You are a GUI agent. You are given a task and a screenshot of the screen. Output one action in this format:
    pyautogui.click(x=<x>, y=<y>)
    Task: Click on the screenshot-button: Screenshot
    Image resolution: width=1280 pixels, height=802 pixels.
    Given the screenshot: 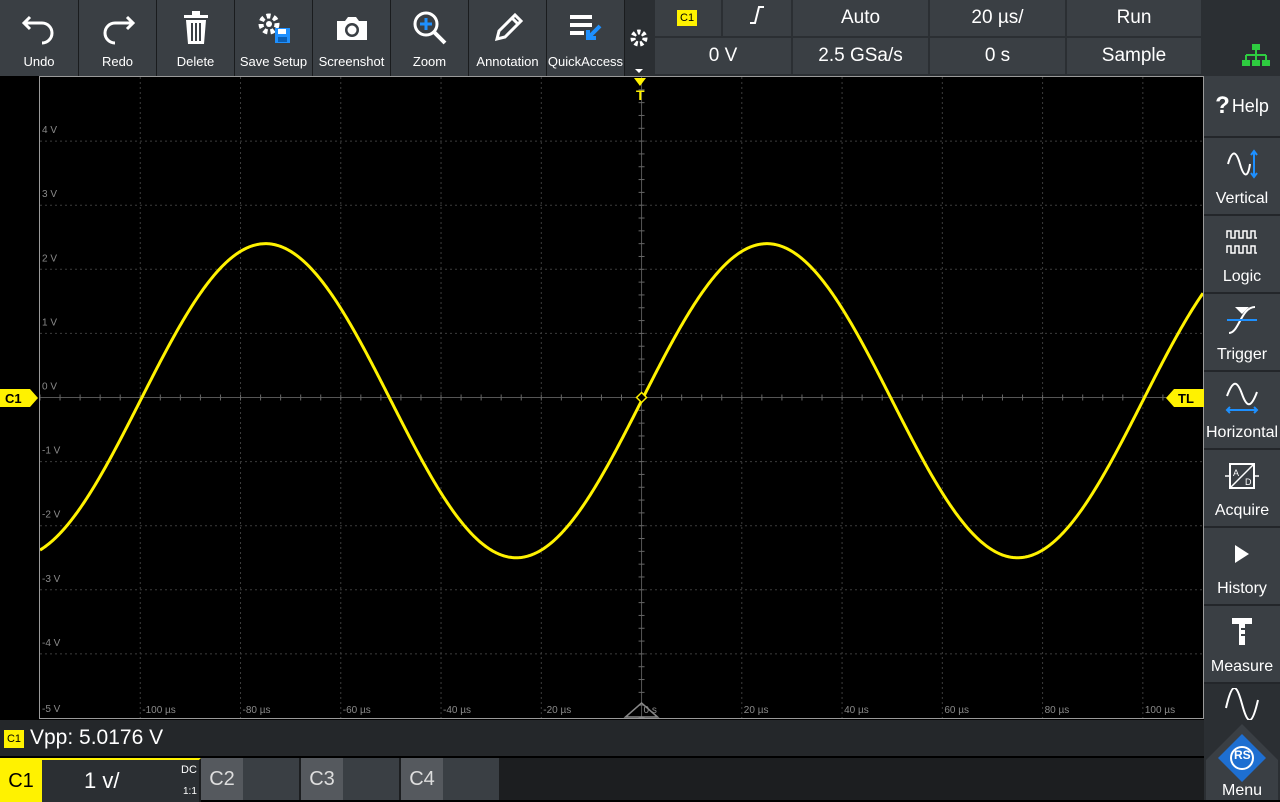 What is the action you would take?
    pyautogui.click(x=352, y=38)
    